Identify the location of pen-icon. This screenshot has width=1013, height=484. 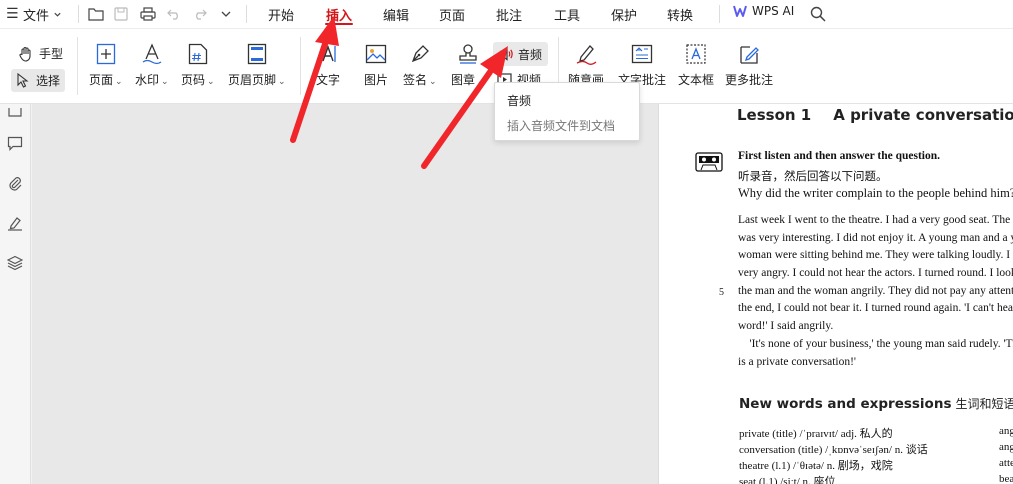
(586, 54).